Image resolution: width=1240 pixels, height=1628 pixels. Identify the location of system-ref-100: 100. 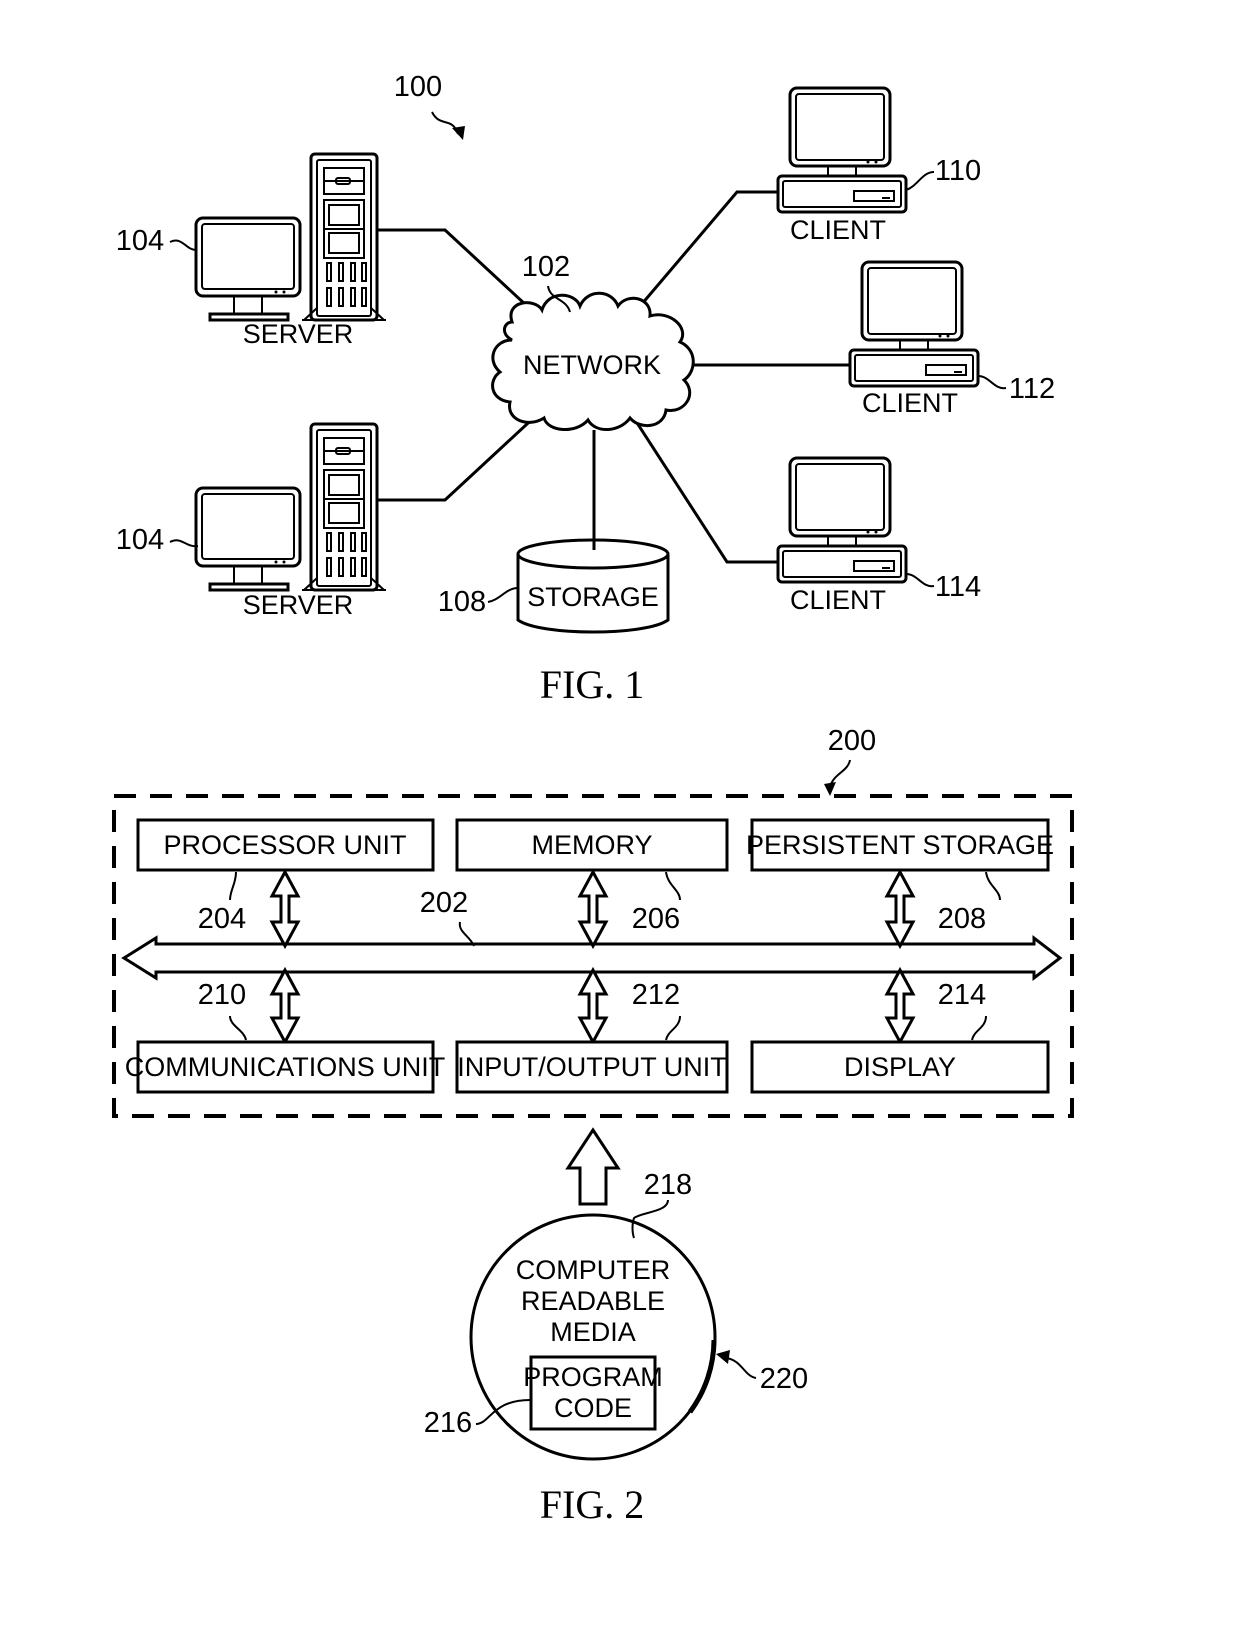
(418, 87).